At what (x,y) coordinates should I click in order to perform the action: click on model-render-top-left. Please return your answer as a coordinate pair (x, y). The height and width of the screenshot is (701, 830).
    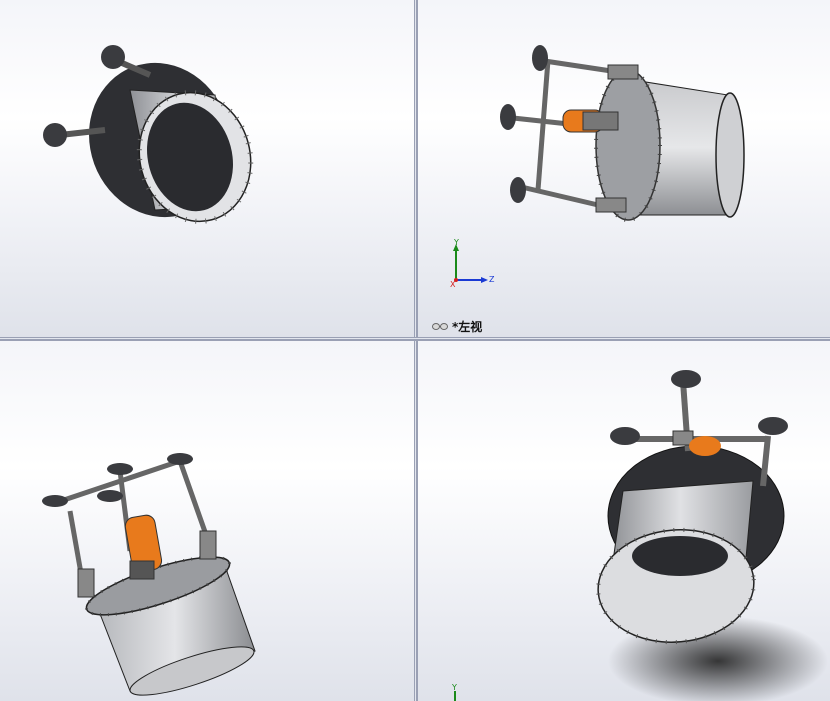
    Looking at the image, I should click on (148, 134).